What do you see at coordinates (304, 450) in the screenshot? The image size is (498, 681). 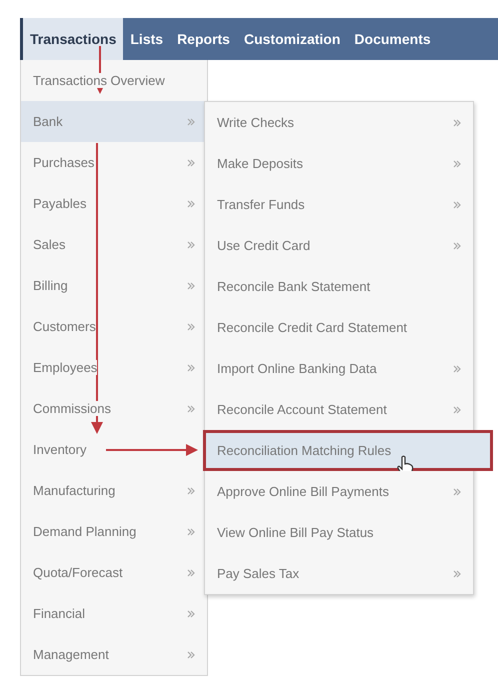 I see `menu-item-label: Reconciliation Matching Rules` at bounding box center [304, 450].